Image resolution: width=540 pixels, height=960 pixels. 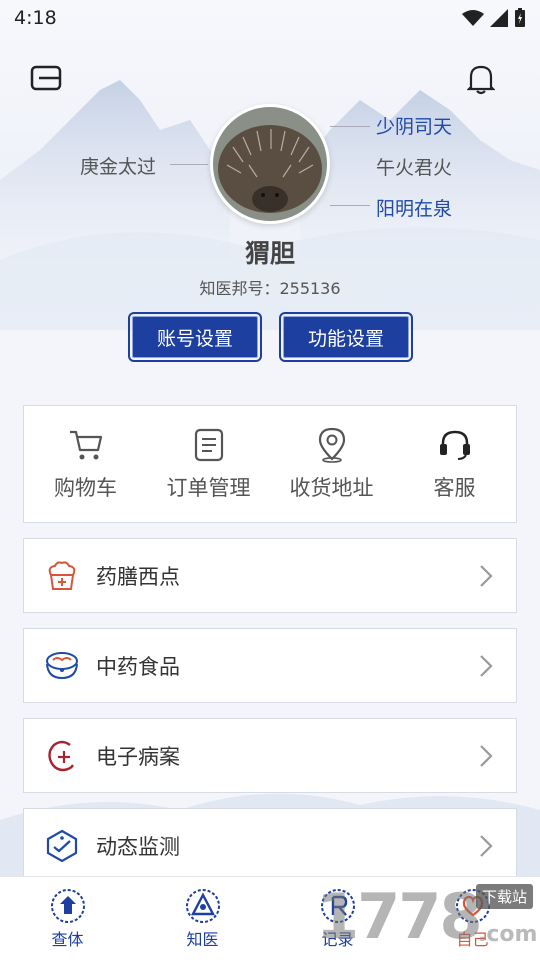 I want to click on cart-icon, so click(x=85, y=445).